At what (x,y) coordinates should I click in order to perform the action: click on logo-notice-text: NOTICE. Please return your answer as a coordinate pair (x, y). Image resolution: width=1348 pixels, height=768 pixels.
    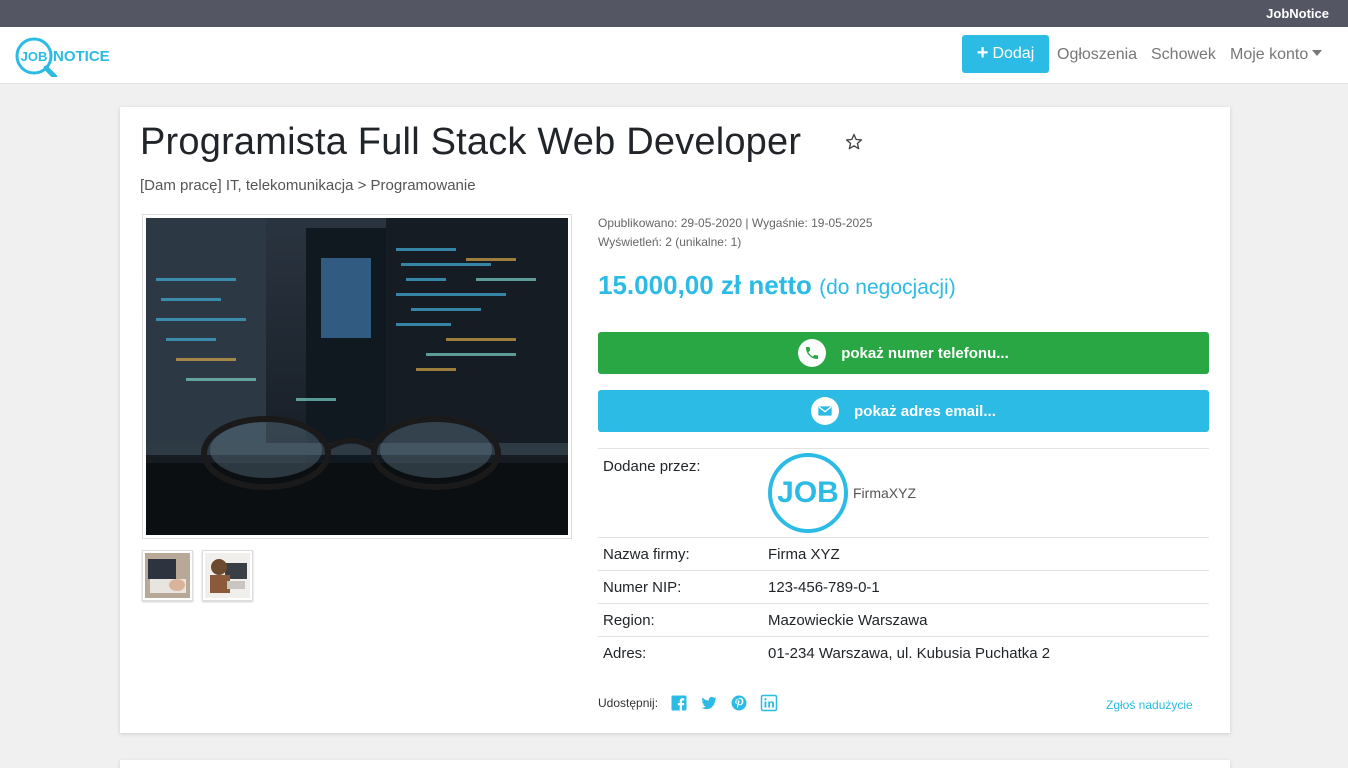
    Looking at the image, I should click on (81, 56).